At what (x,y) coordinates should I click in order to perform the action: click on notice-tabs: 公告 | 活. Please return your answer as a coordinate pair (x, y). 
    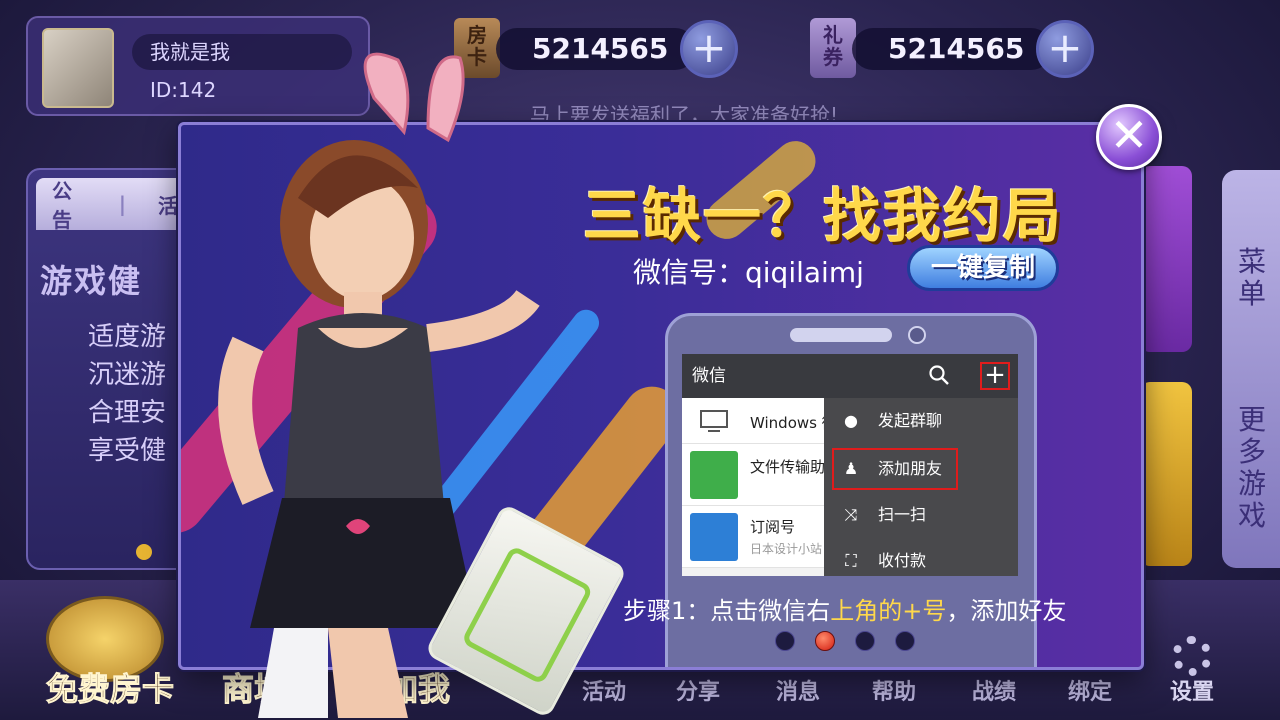
    Looking at the image, I should click on (115, 204).